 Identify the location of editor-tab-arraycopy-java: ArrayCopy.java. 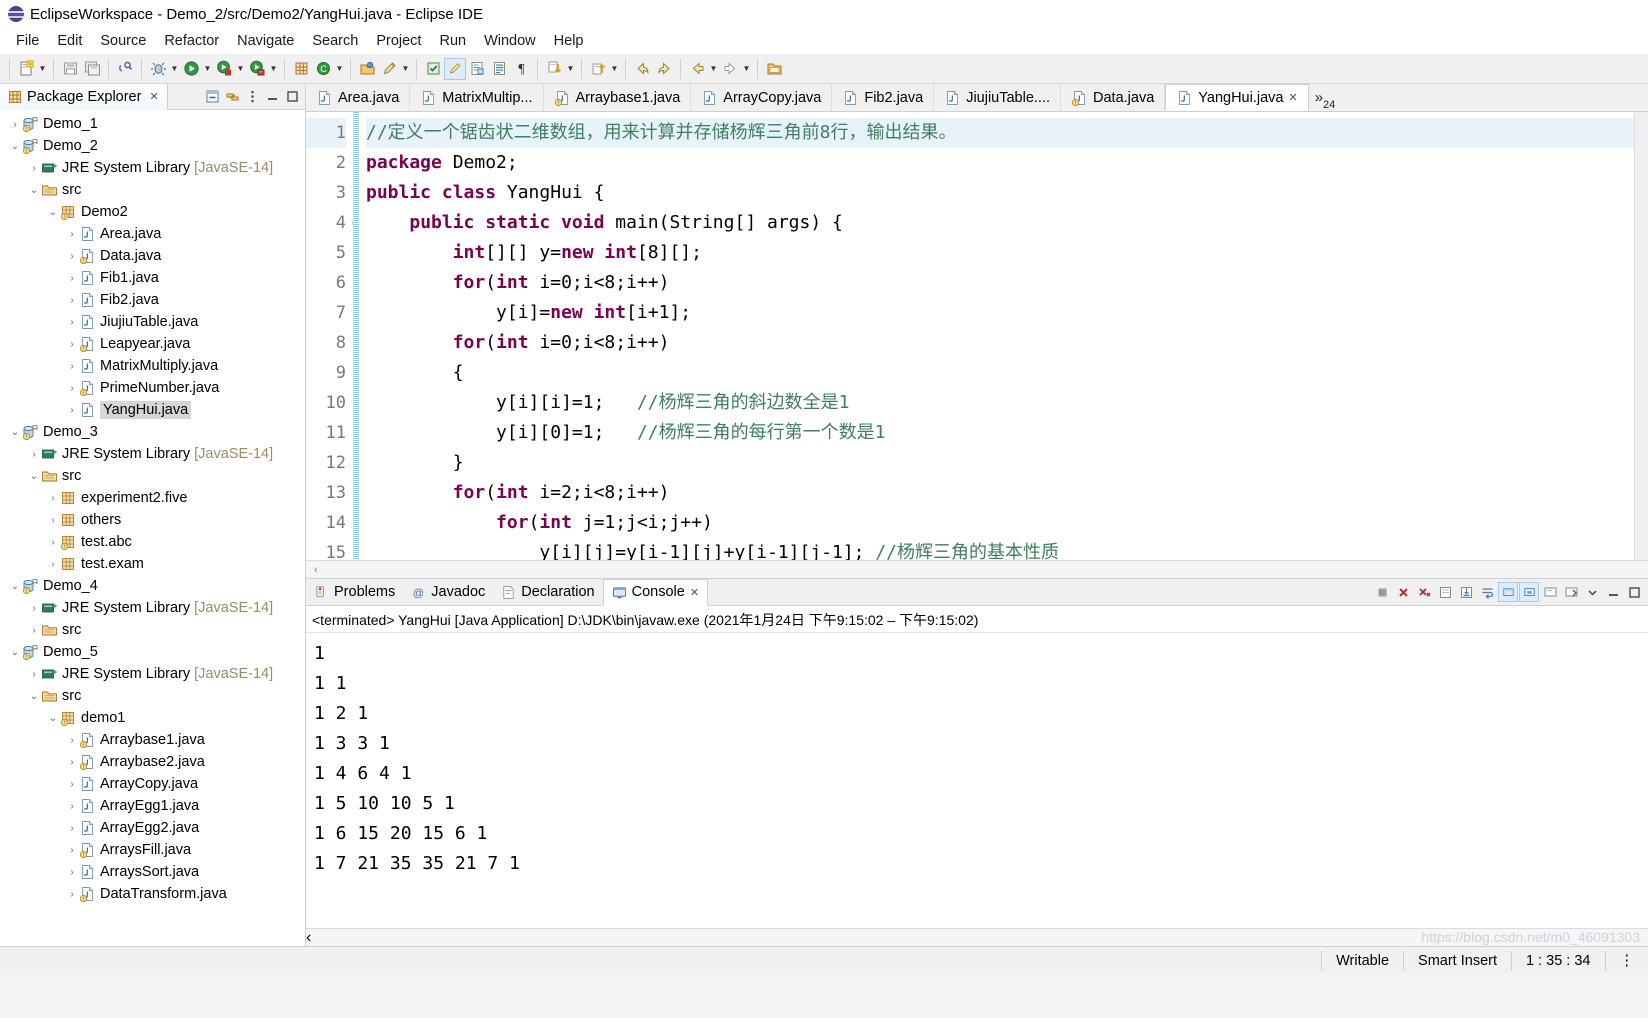
(762, 97).